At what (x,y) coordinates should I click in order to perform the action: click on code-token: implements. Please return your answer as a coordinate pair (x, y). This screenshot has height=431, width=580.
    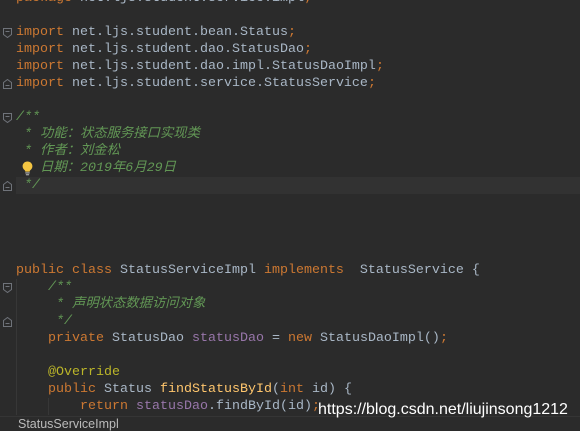
    Looking at the image, I should click on (303, 270).